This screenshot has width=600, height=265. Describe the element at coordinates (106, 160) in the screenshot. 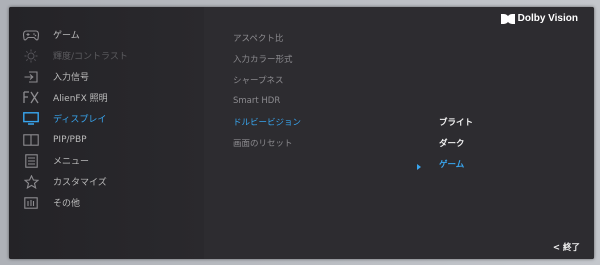

I see `sidebar-item-menu: メニュー` at that location.